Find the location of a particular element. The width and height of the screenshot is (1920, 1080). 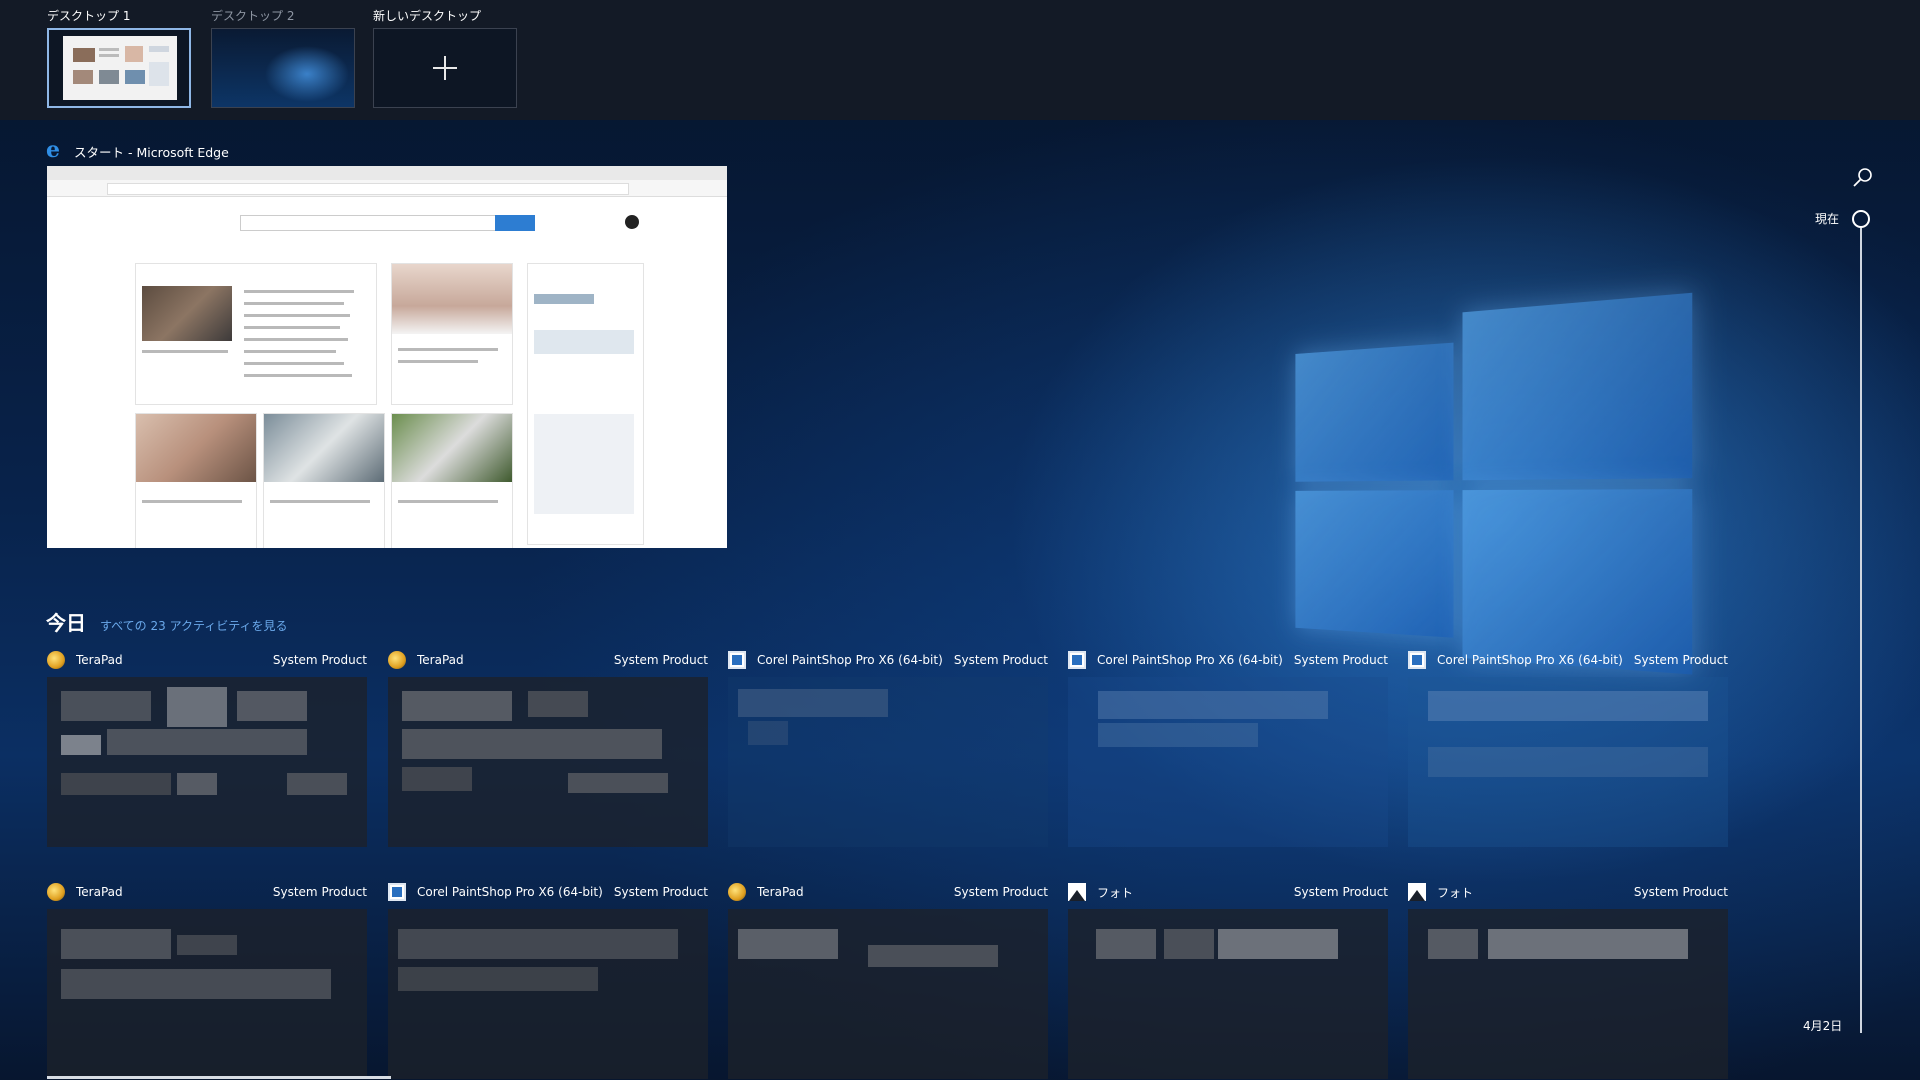

timeline-header: 今日 すべての 23 アクティビティを見る is located at coordinates (167, 621).